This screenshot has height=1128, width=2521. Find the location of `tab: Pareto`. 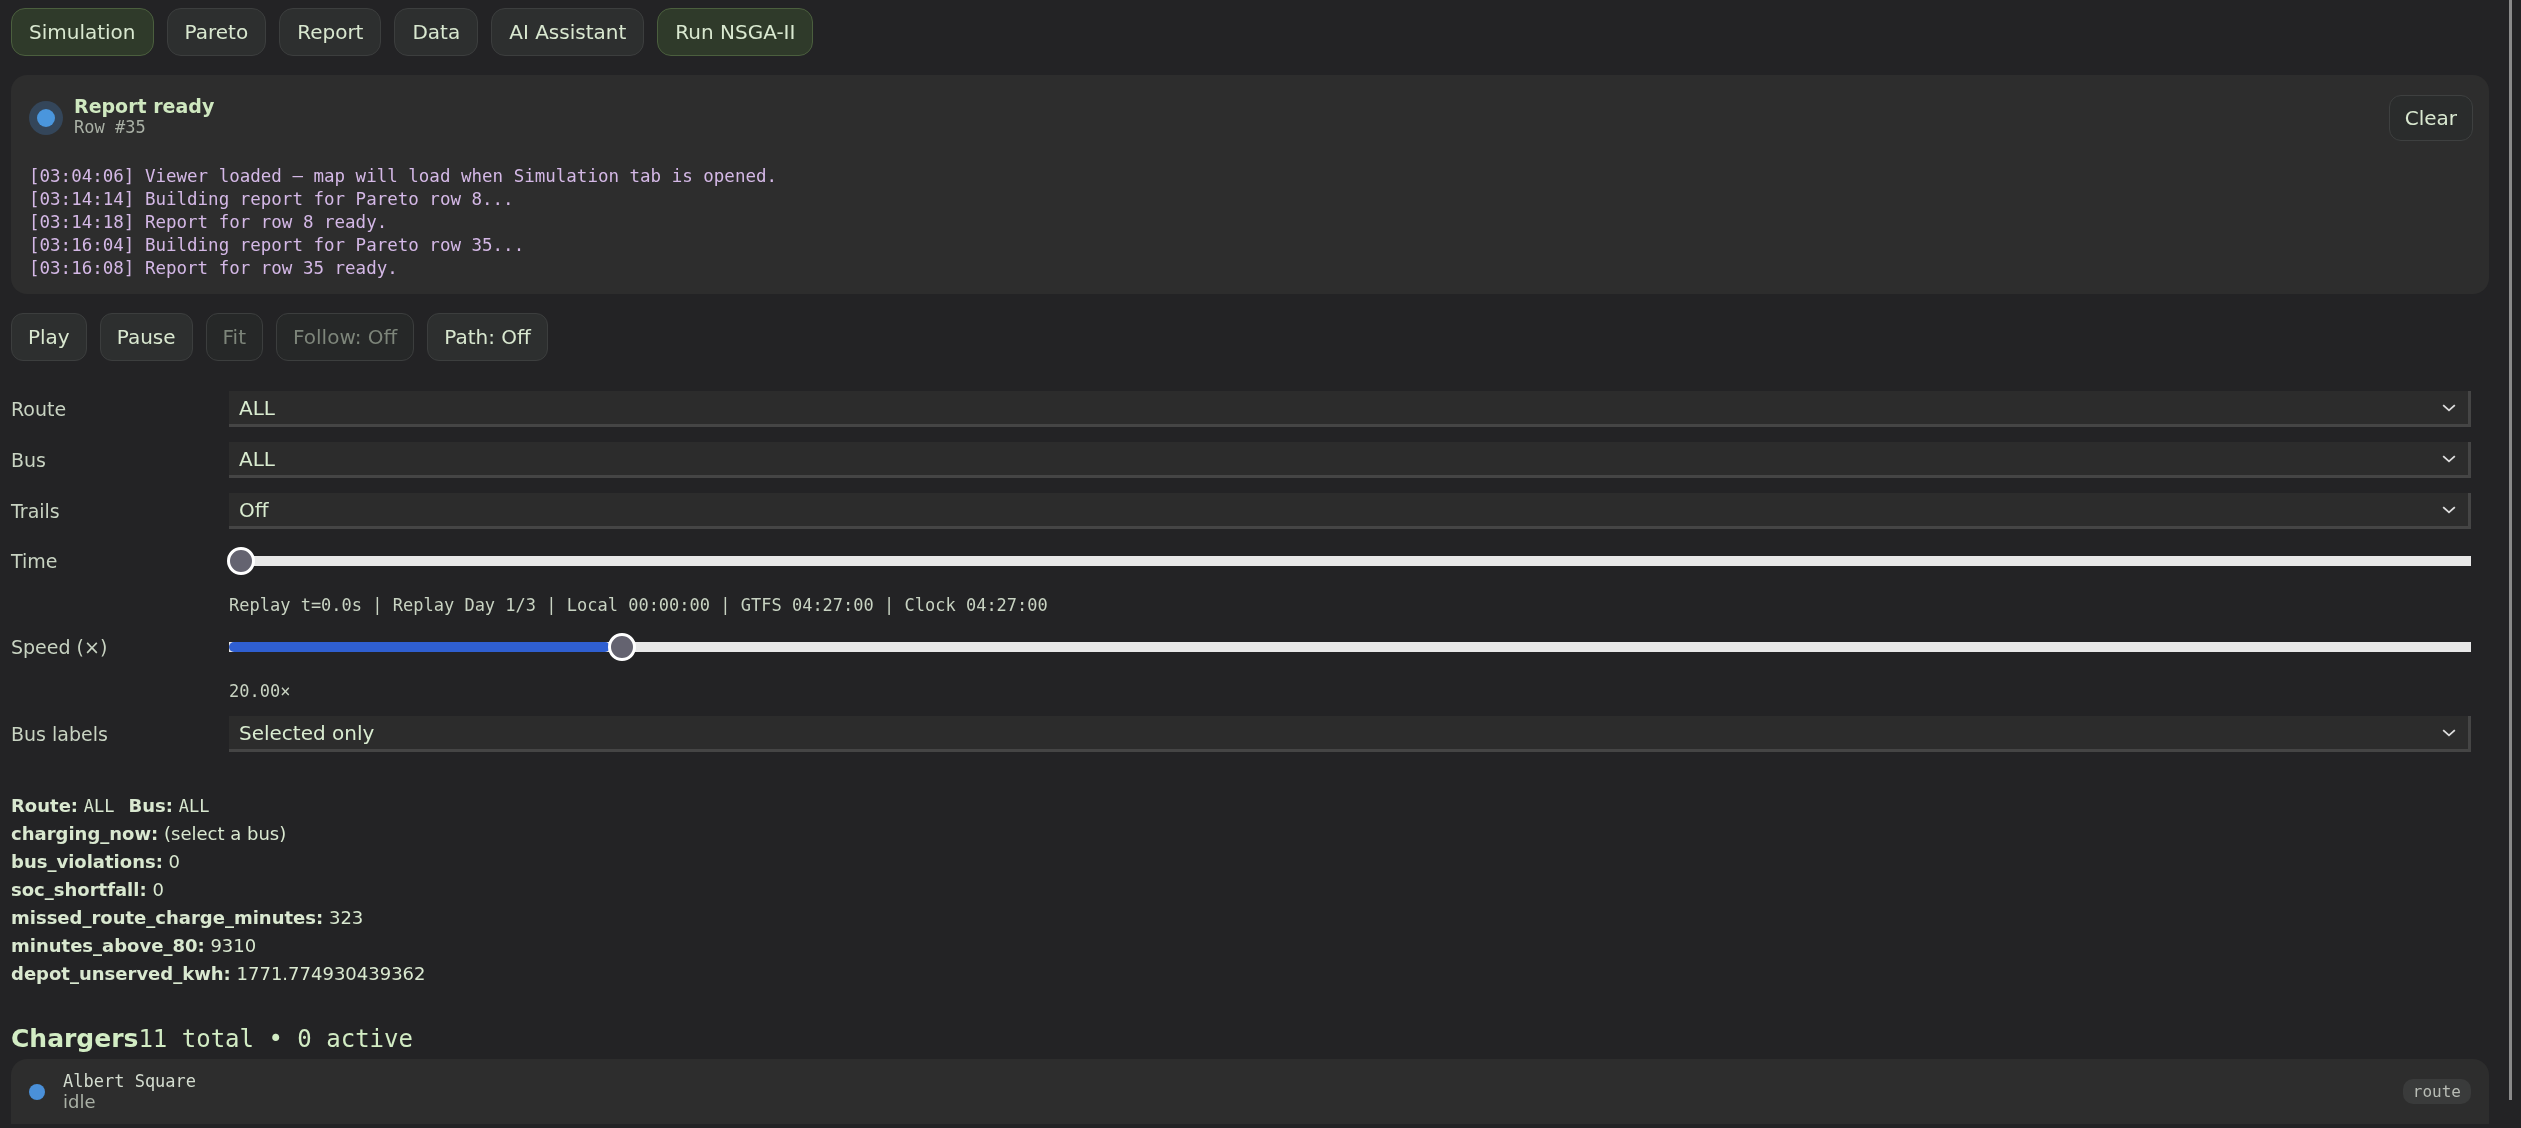

tab: Pareto is located at coordinates (216, 32).